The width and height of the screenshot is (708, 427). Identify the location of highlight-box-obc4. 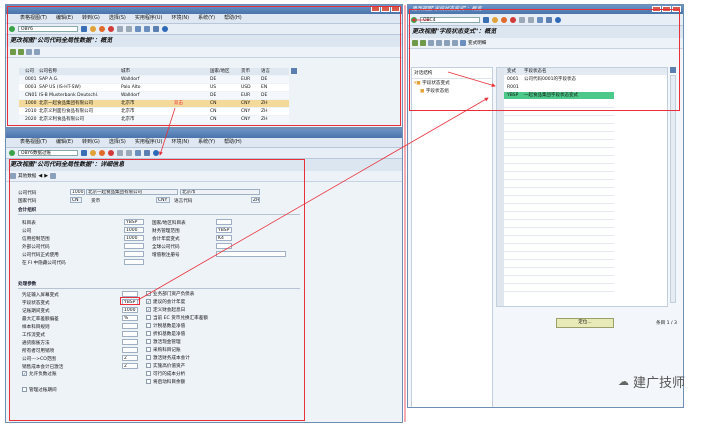
(544, 60).